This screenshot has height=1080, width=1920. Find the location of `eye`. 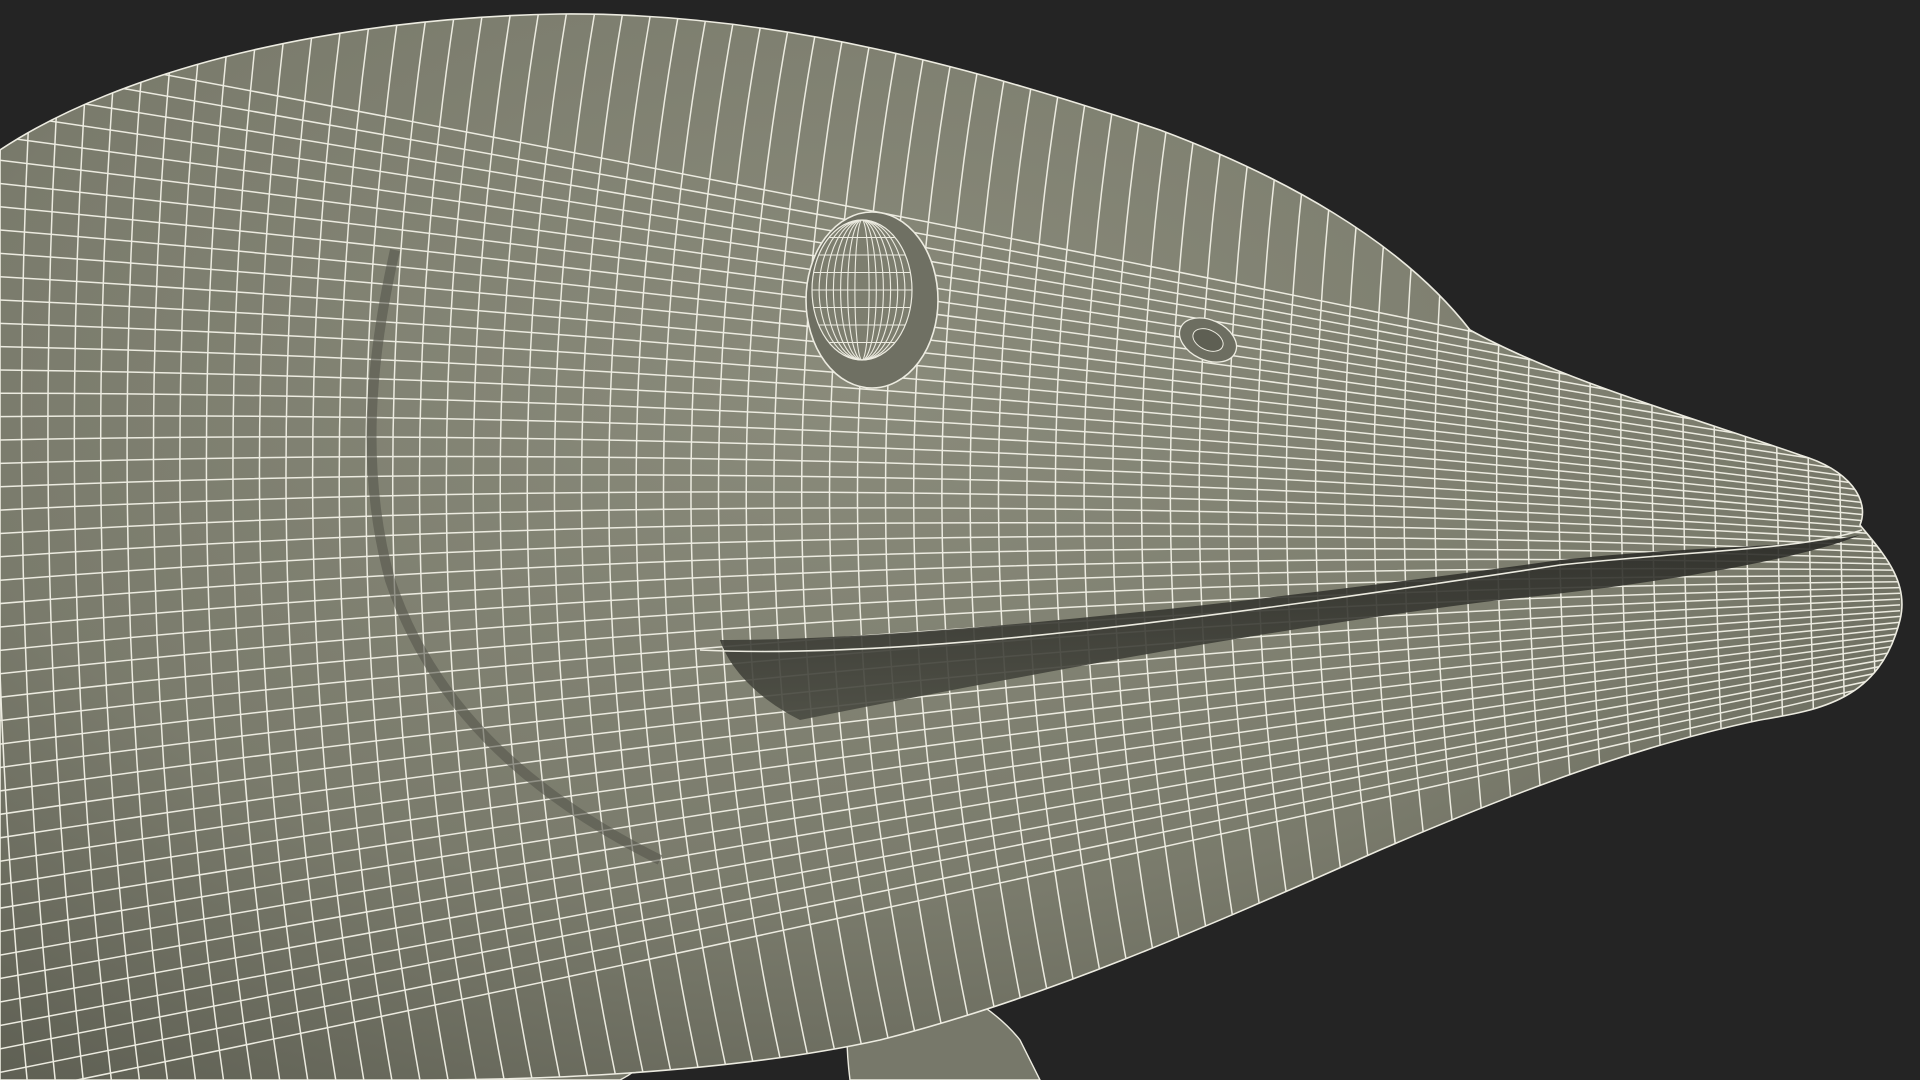

eye is located at coordinates (872, 300).